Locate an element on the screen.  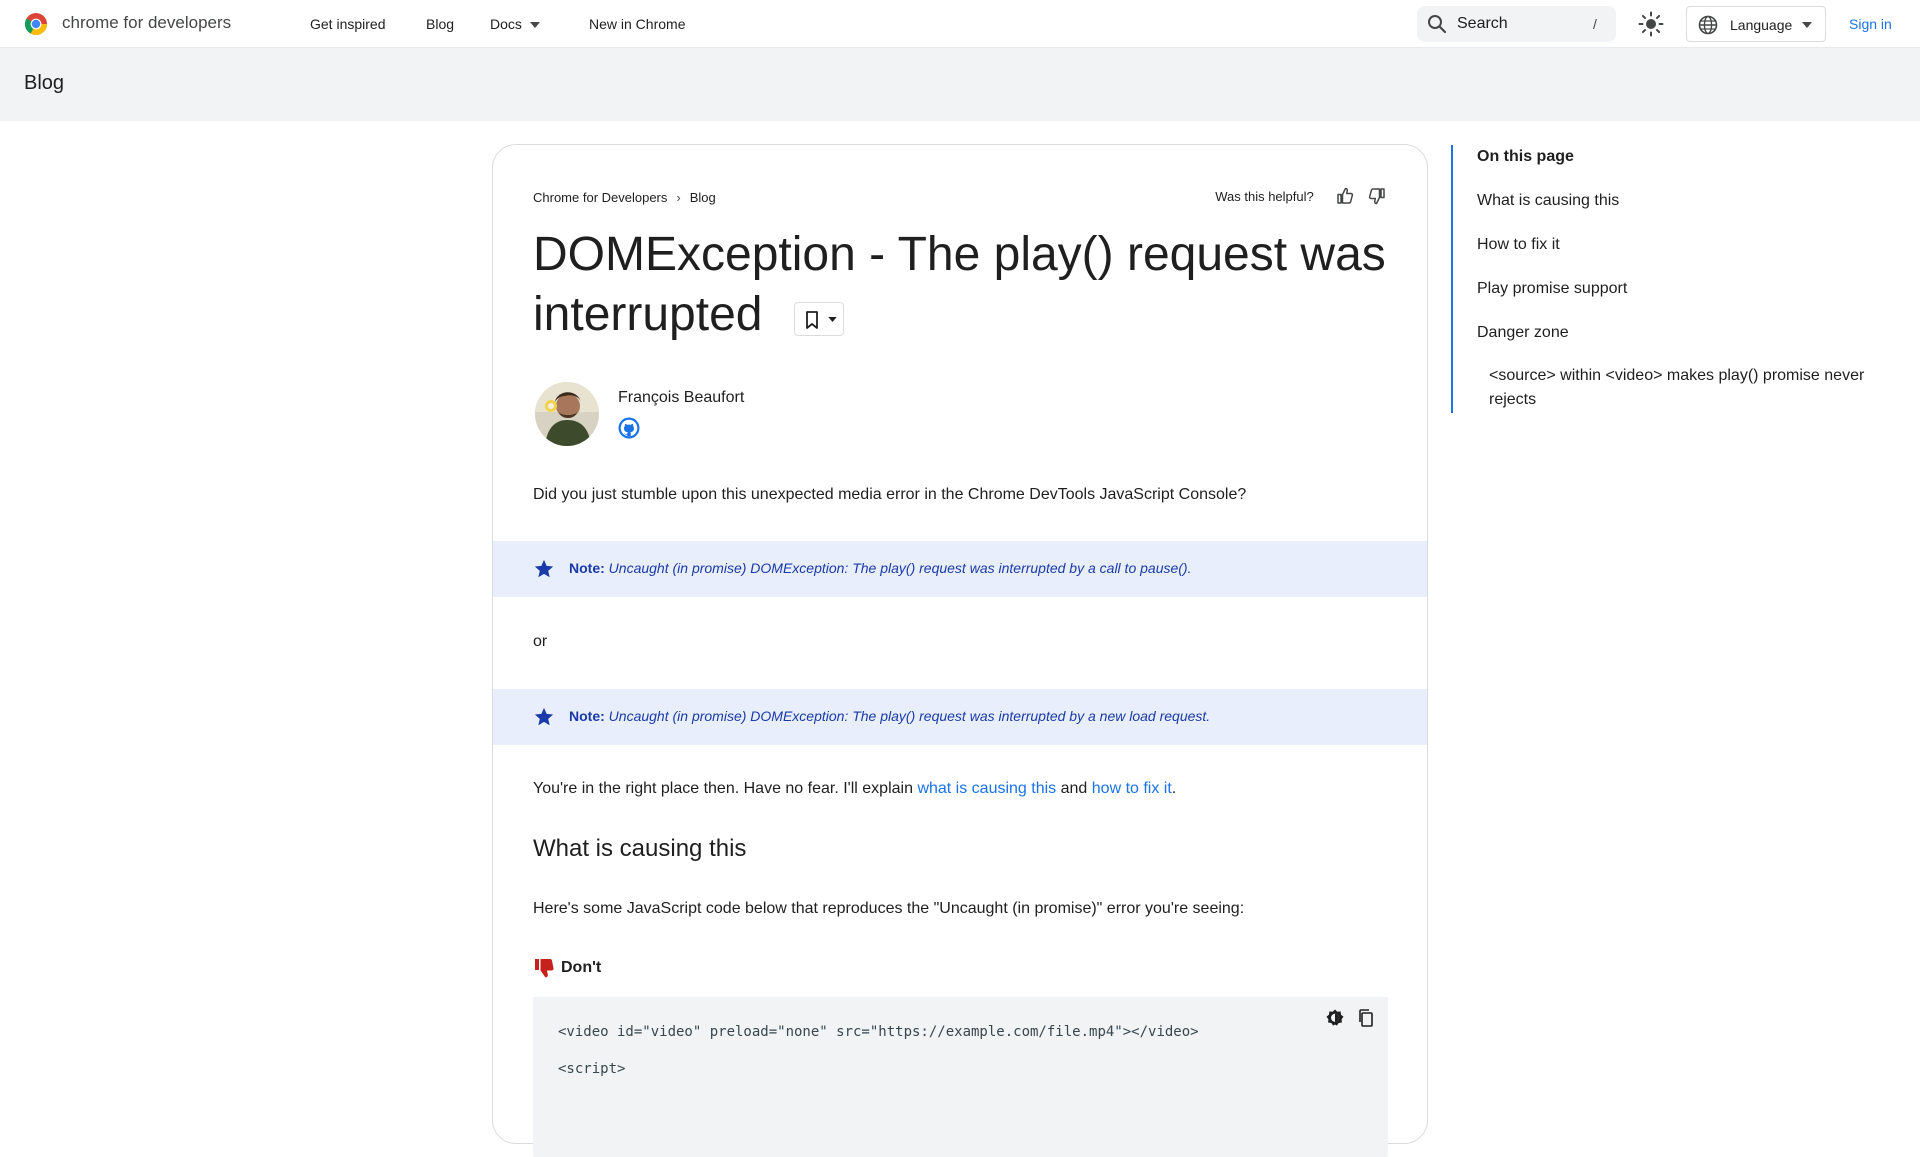
brand-link: chrome for developers is located at coordinates (146, 23).